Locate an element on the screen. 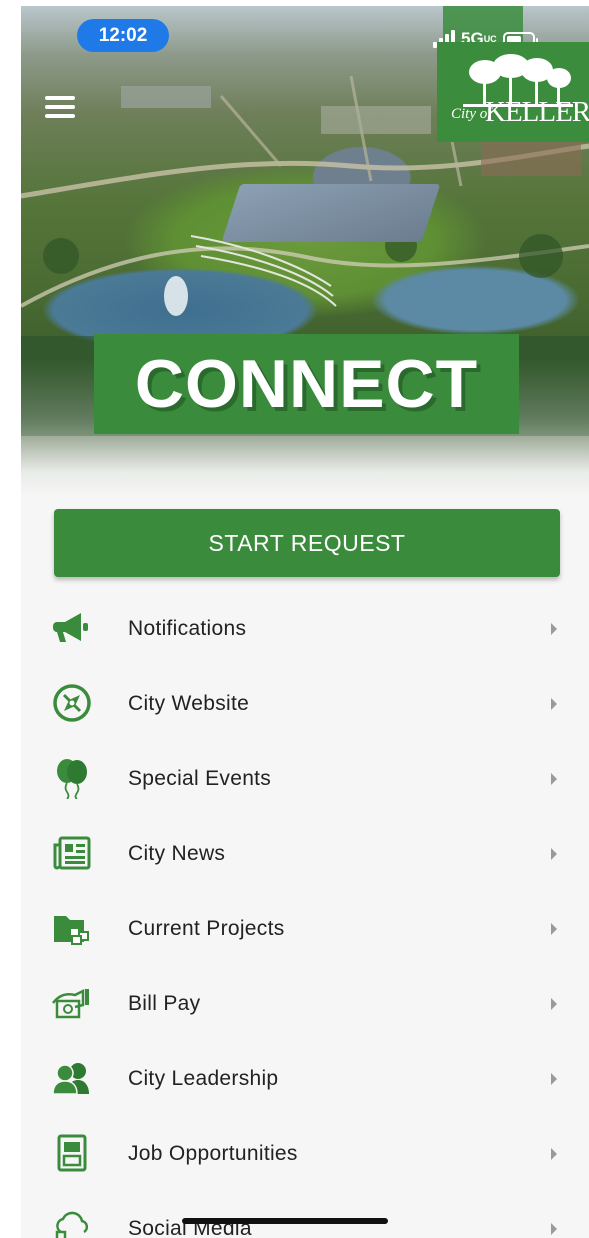 This screenshot has width=589, height=1238. compass-icon is located at coordinates (72, 703).